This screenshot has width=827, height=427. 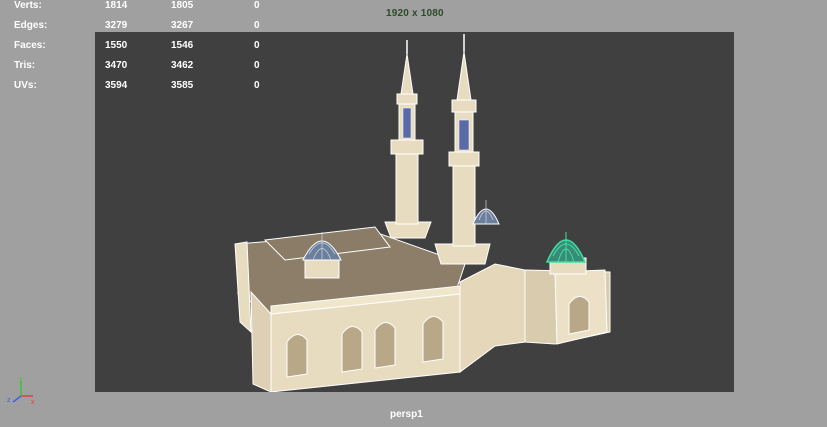 What do you see at coordinates (579, 315) in the screenshot?
I see `right-arched-window` at bounding box center [579, 315].